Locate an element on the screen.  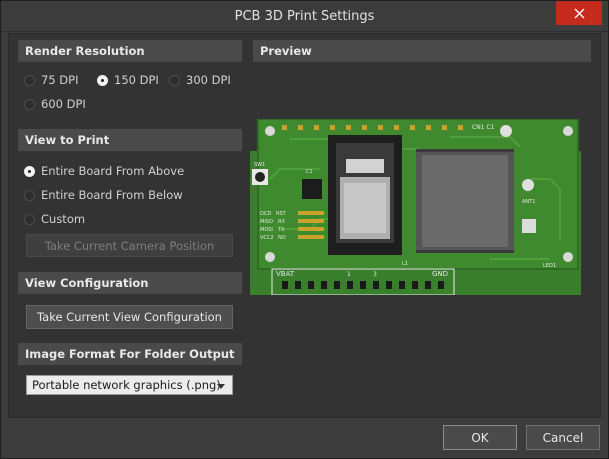
board-label-sw: SW1 is located at coordinates (259, 165).